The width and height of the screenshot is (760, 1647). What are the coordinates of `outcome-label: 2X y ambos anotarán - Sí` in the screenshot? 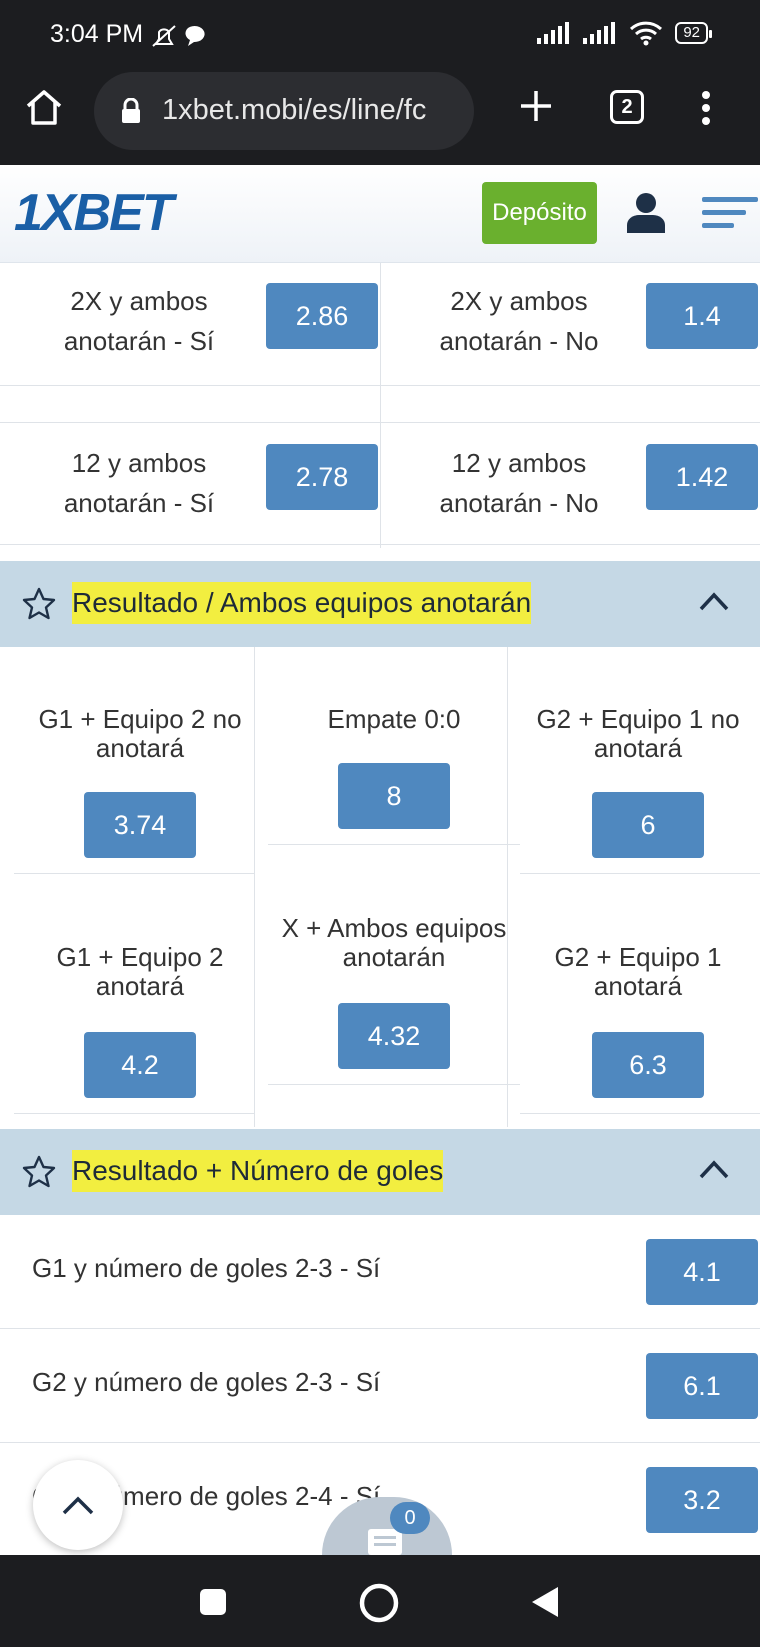 It's located at (139, 321).